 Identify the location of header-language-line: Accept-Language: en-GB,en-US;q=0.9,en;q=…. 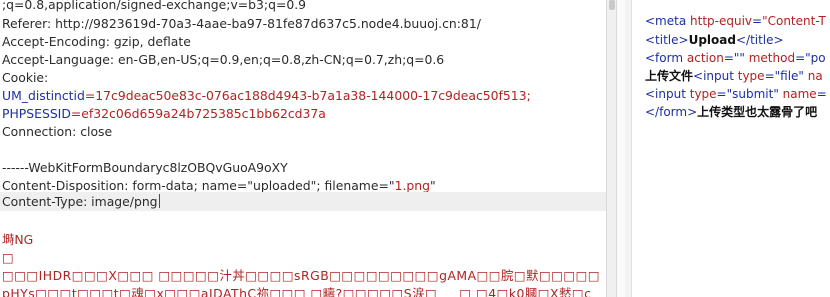
(223, 59).